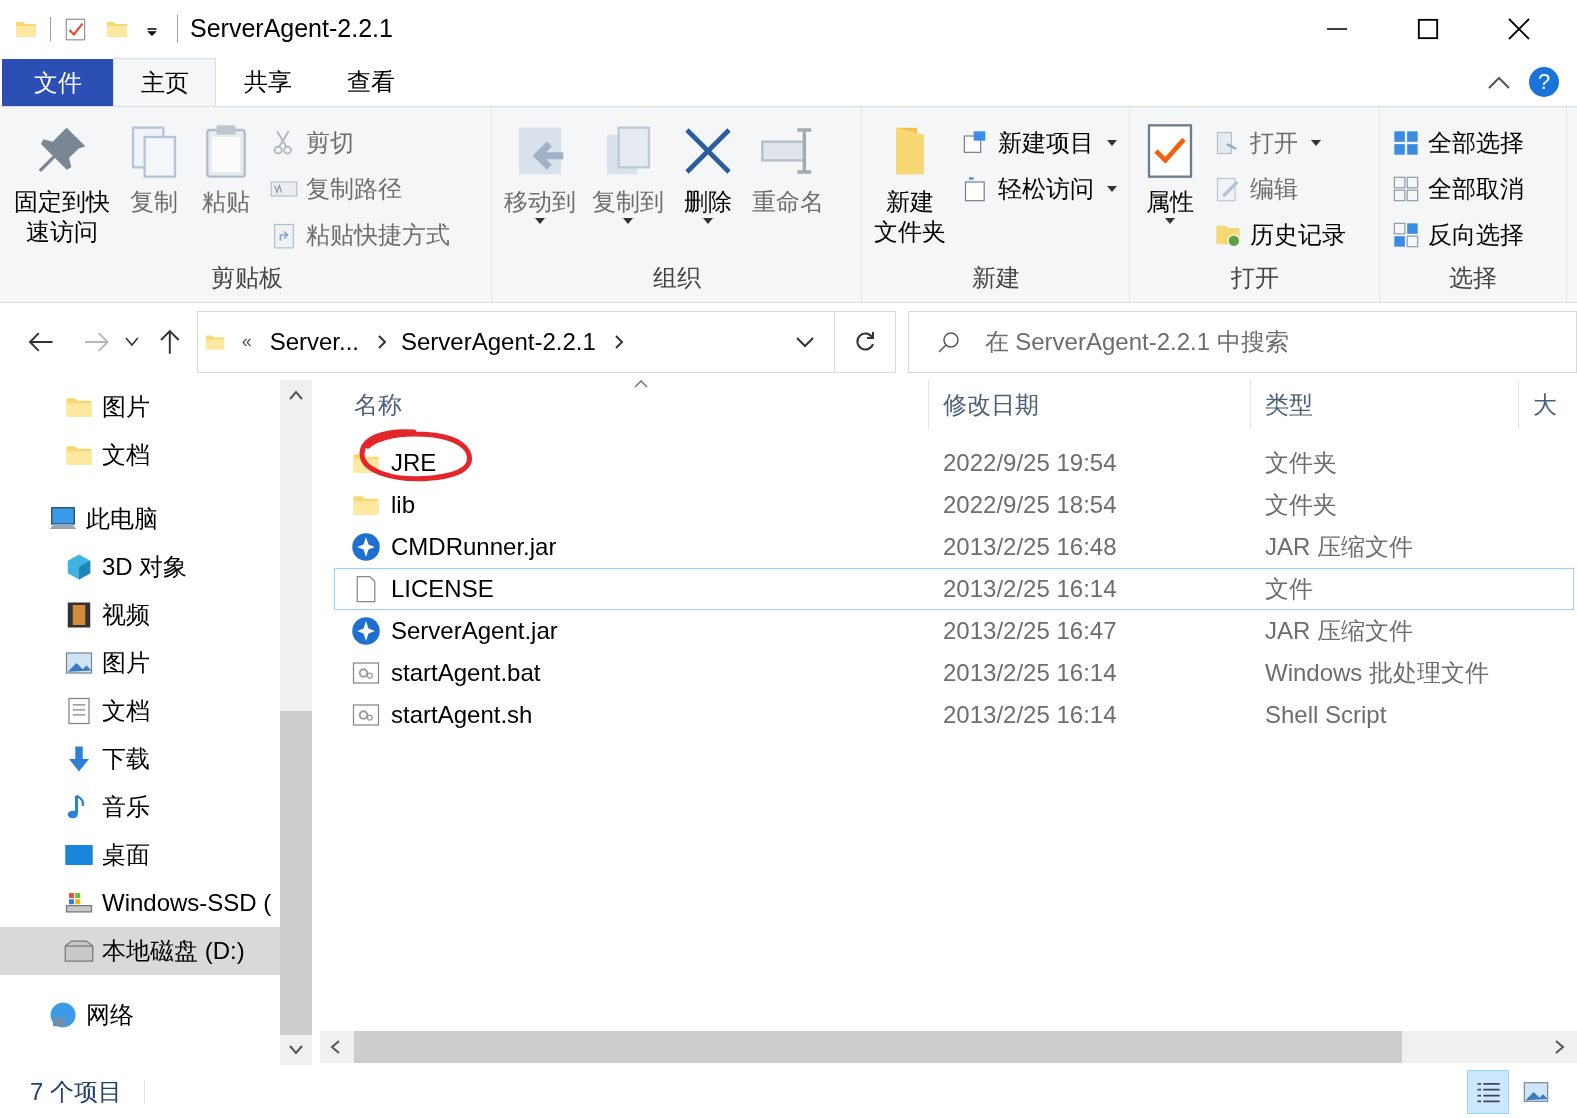 This screenshot has width=1577, height=1118. What do you see at coordinates (1560, 1047) in the screenshot?
I see `scroll-right-icon` at bounding box center [1560, 1047].